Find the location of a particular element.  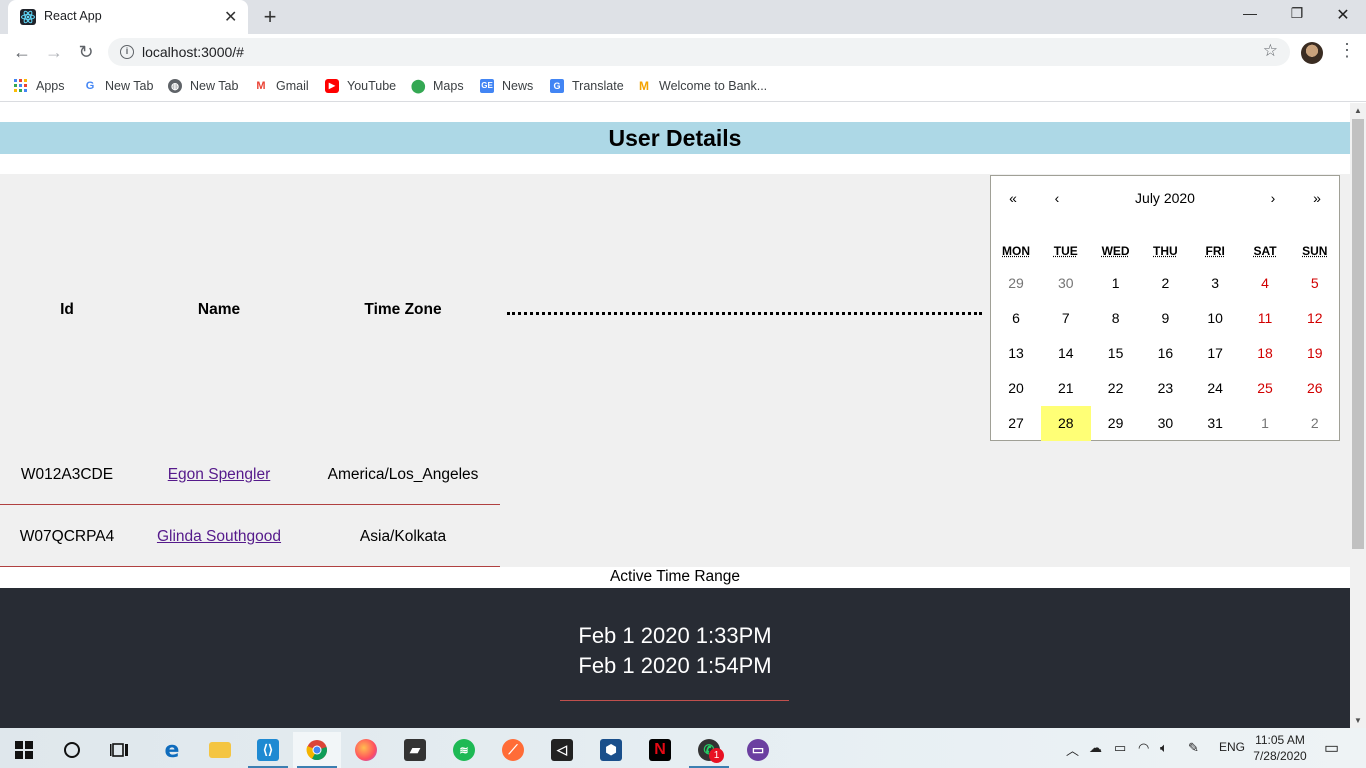

user-link: Glinda Southgood is located at coordinates (219, 536).